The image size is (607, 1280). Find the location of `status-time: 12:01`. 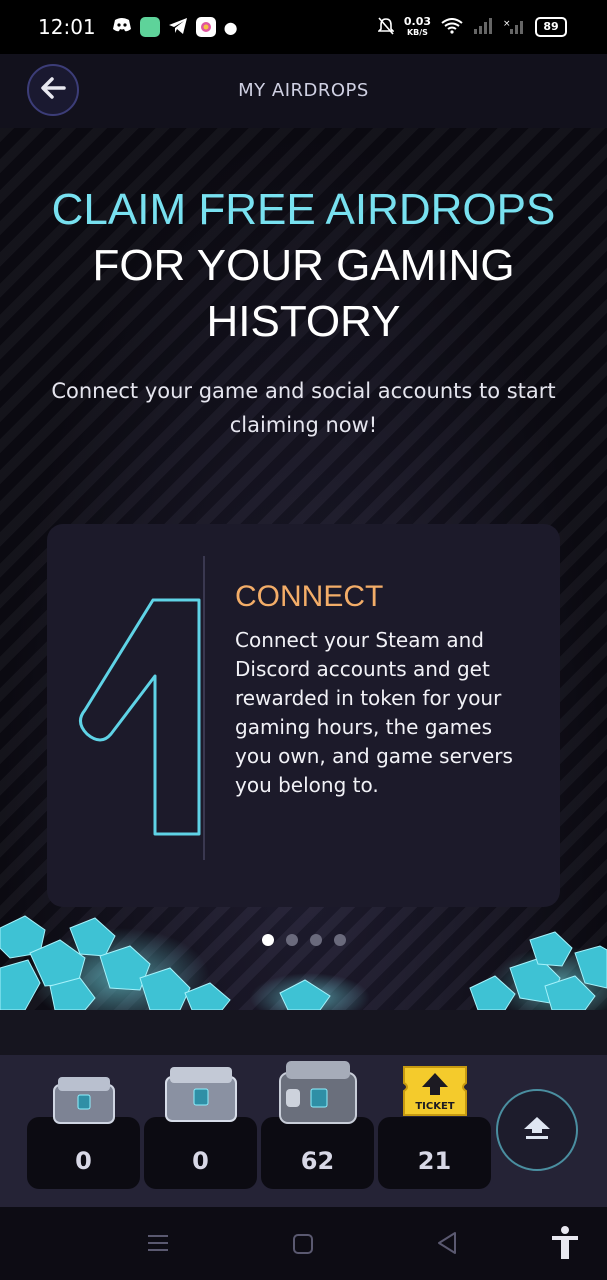

status-time: 12:01 is located at coordinates (67, 27).